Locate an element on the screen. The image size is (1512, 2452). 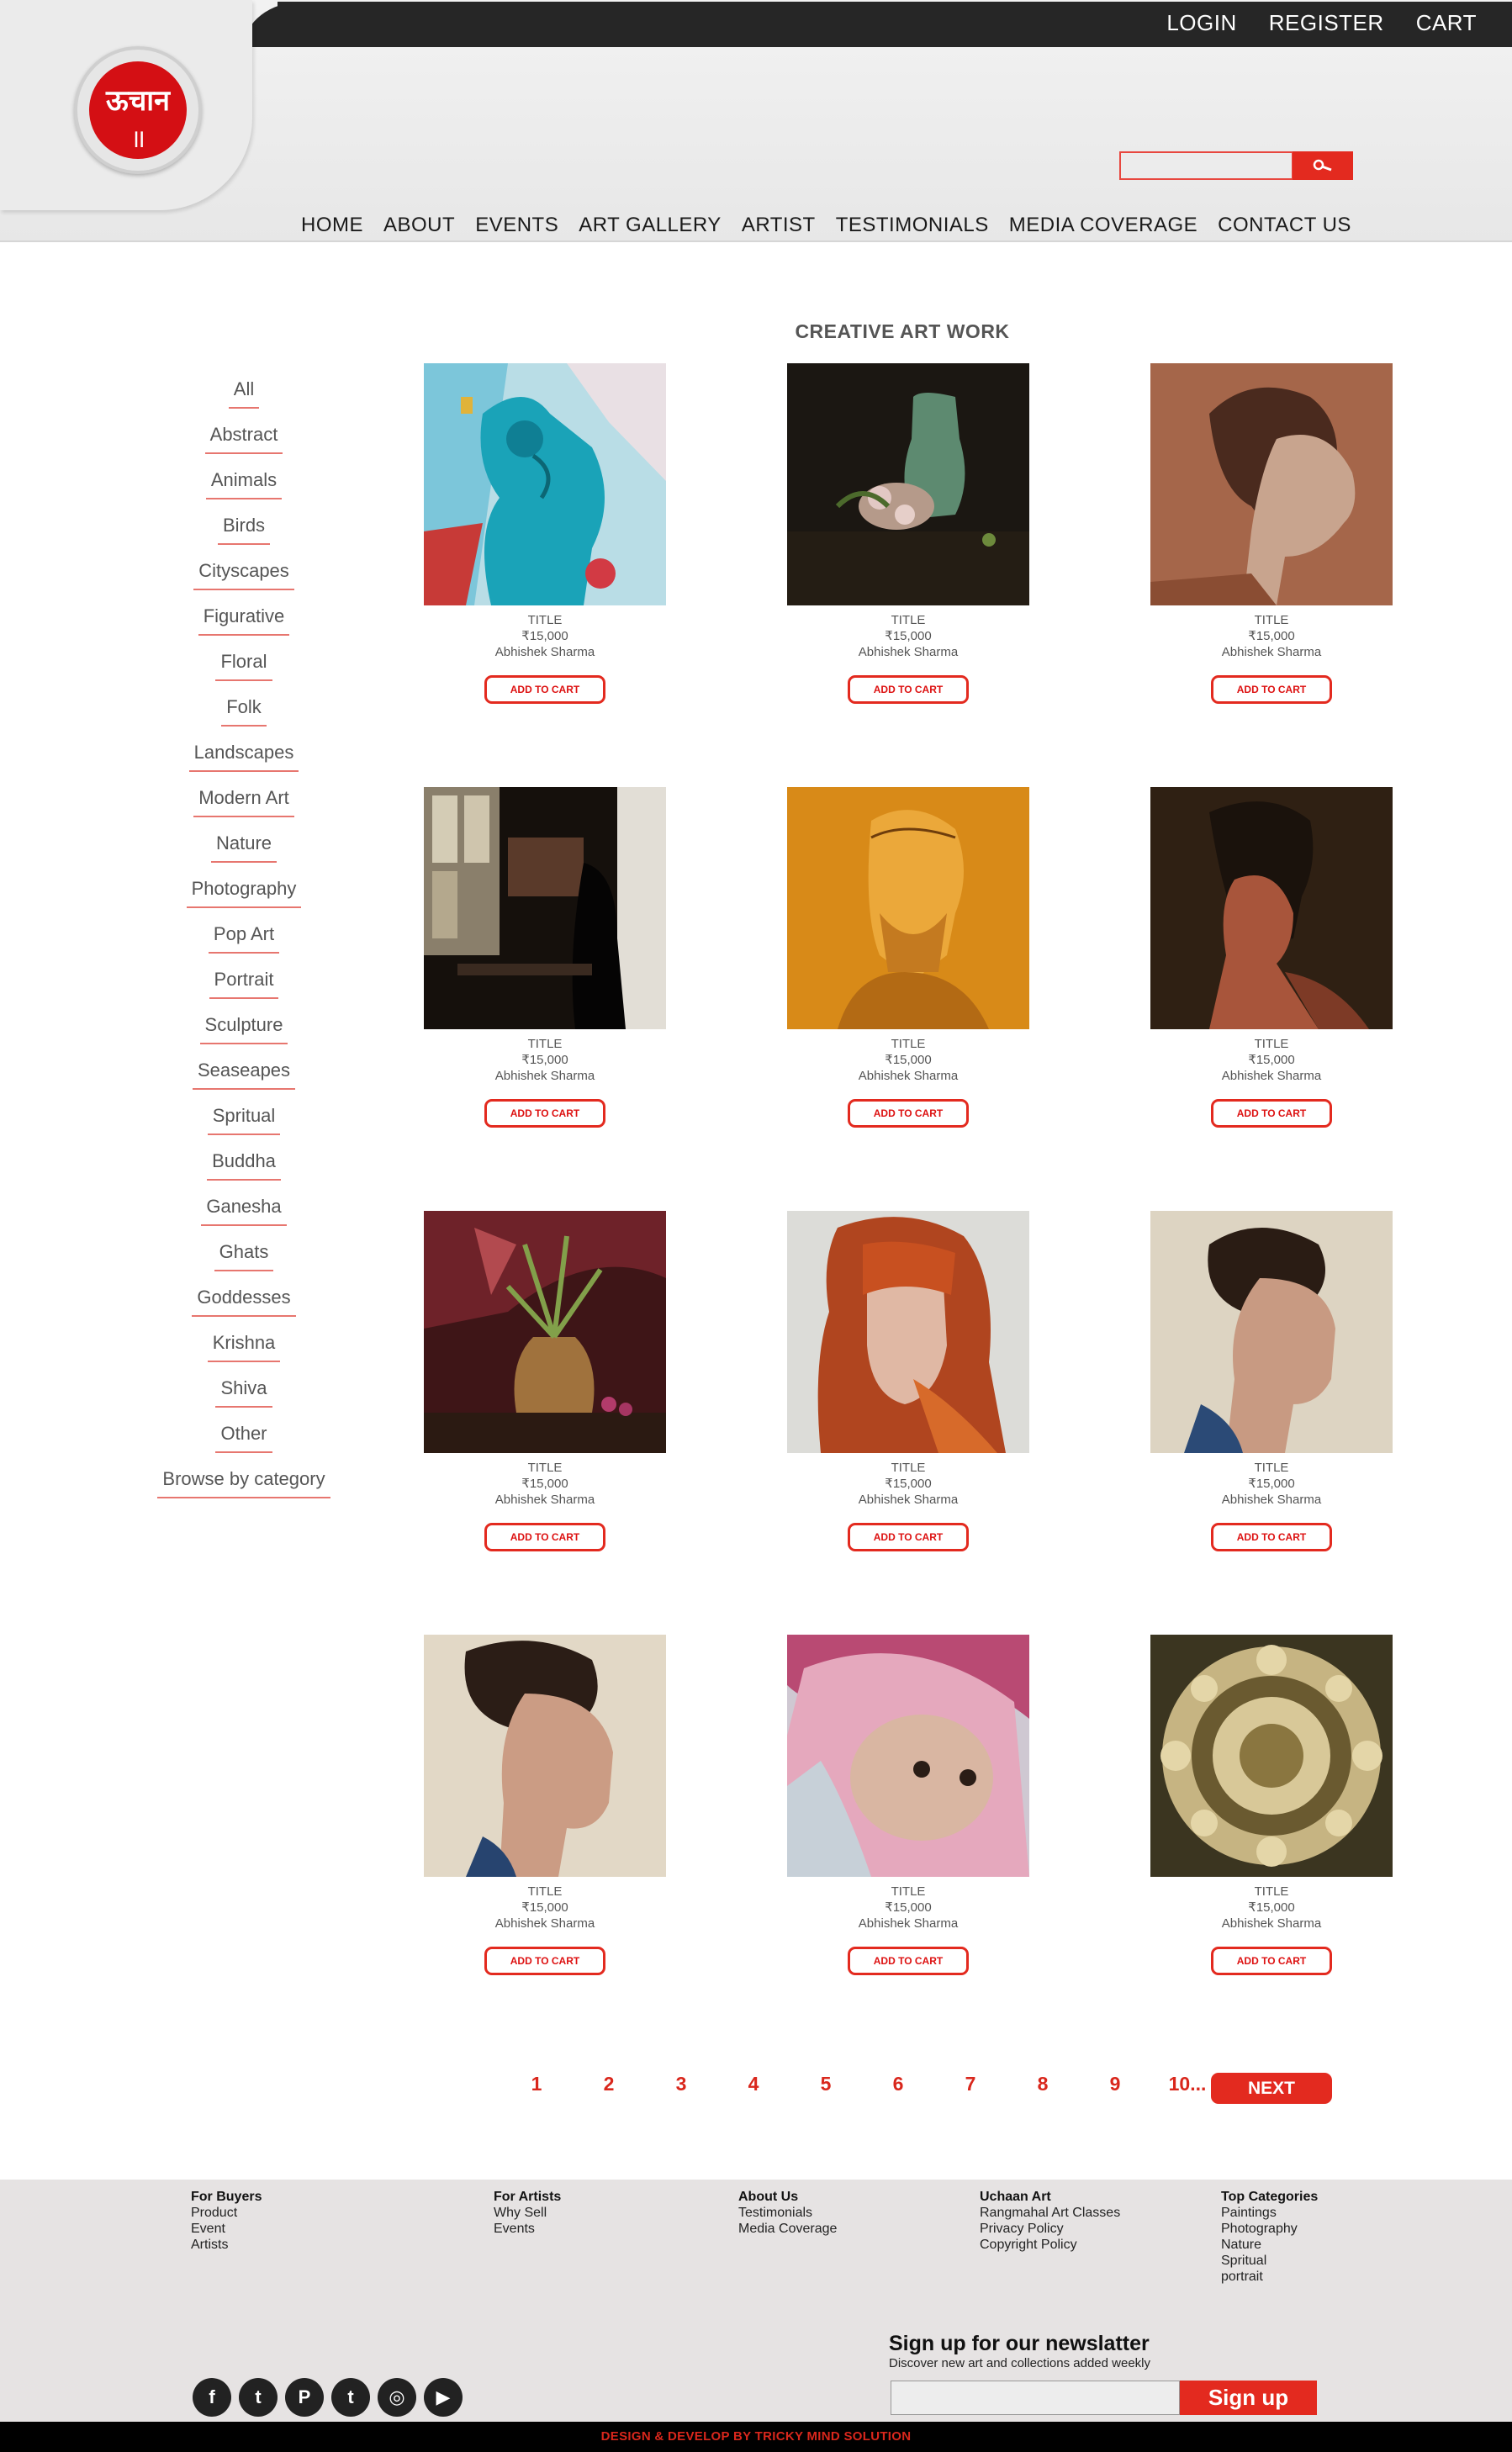
page-link: 6 is located at coordinates (898, 2084).